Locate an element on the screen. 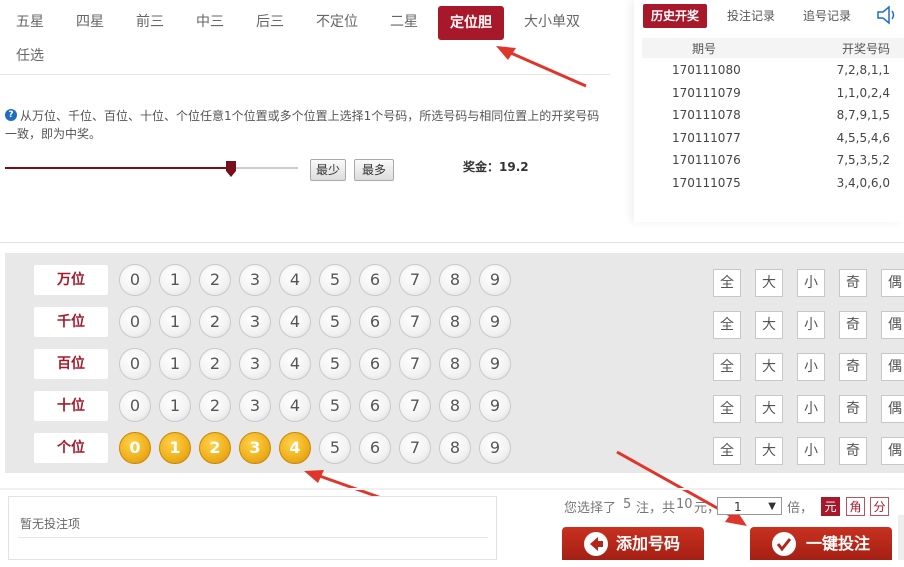 The width and height of the screenshot is (904, 567). tab-sixing: 四星 is located at coordinates (90, 22).